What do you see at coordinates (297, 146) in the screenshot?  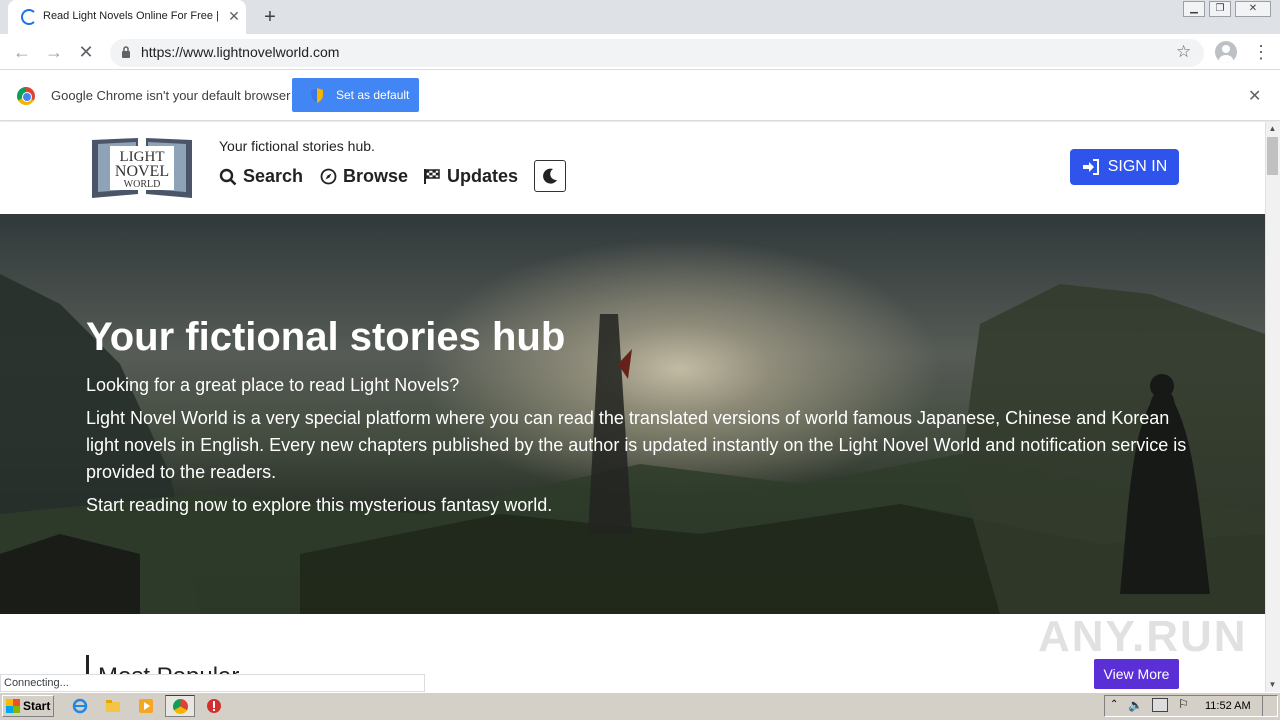 I see `site-tagline: Your fictional stories hub.` at bounding box center [297, 146].